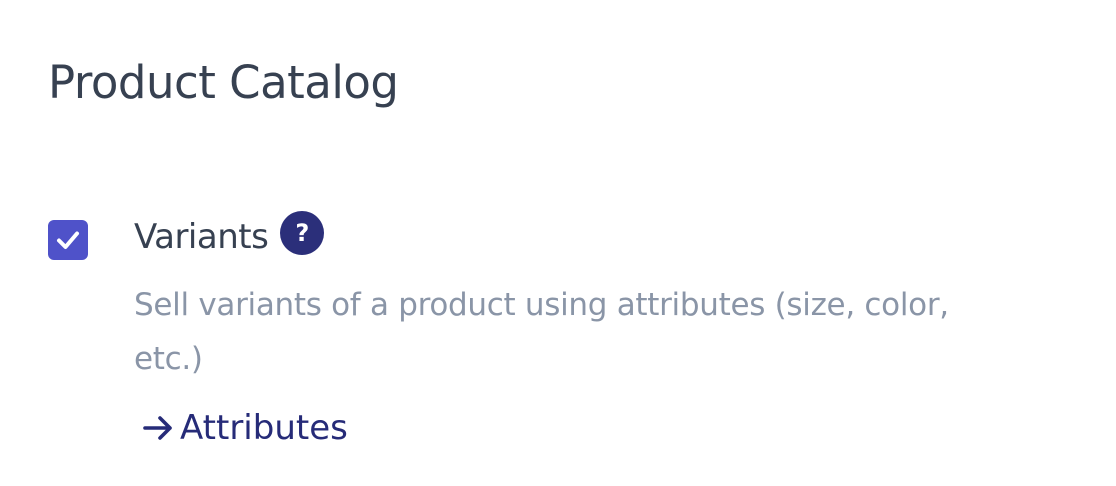 This screenshot has width=1116, height=486. Describe the element at coordinates (584, 237) in the screenshot. I see `setting-header: Variants ?` at that location.